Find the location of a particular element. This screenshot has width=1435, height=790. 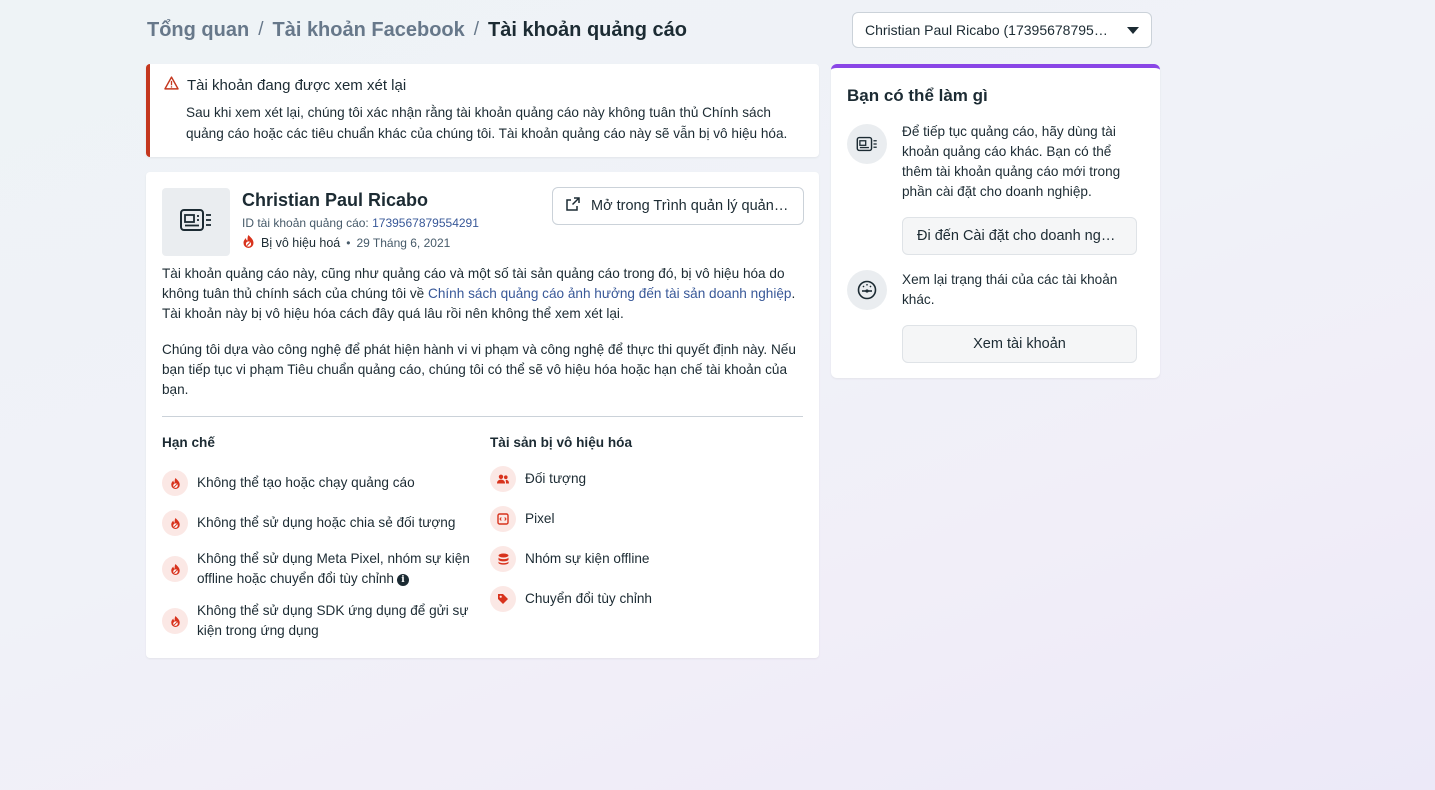

ad-account-thumbnail is located at coordinates (196, 222).